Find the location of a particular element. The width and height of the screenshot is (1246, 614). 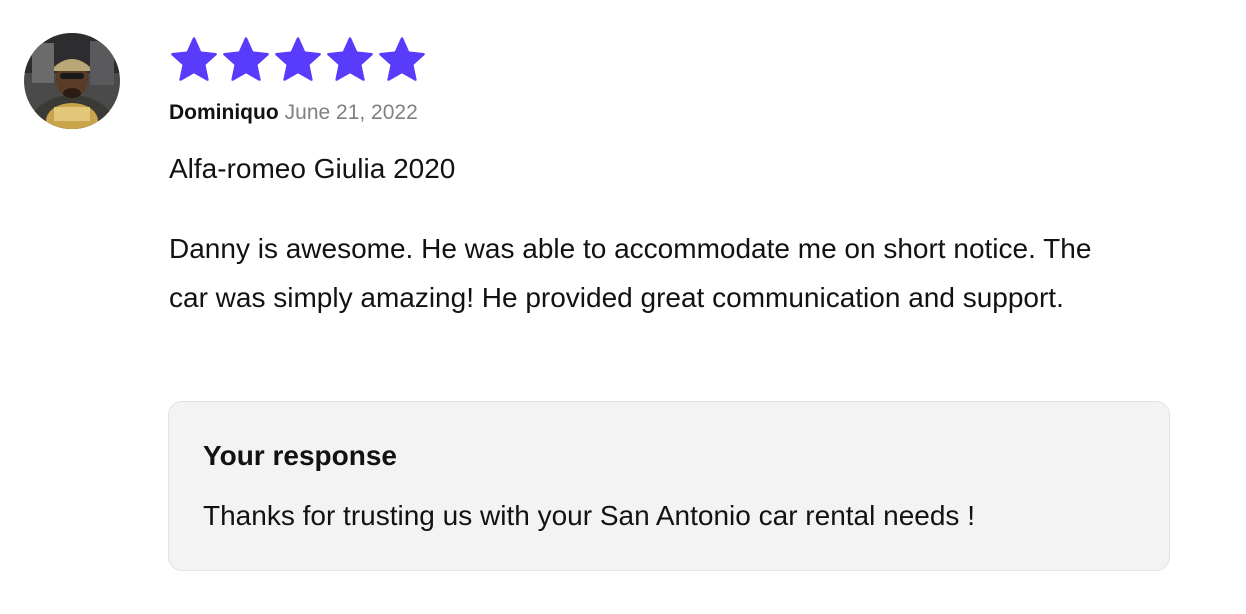

author-name: Dominiquo is located at coordinates (224, 112).